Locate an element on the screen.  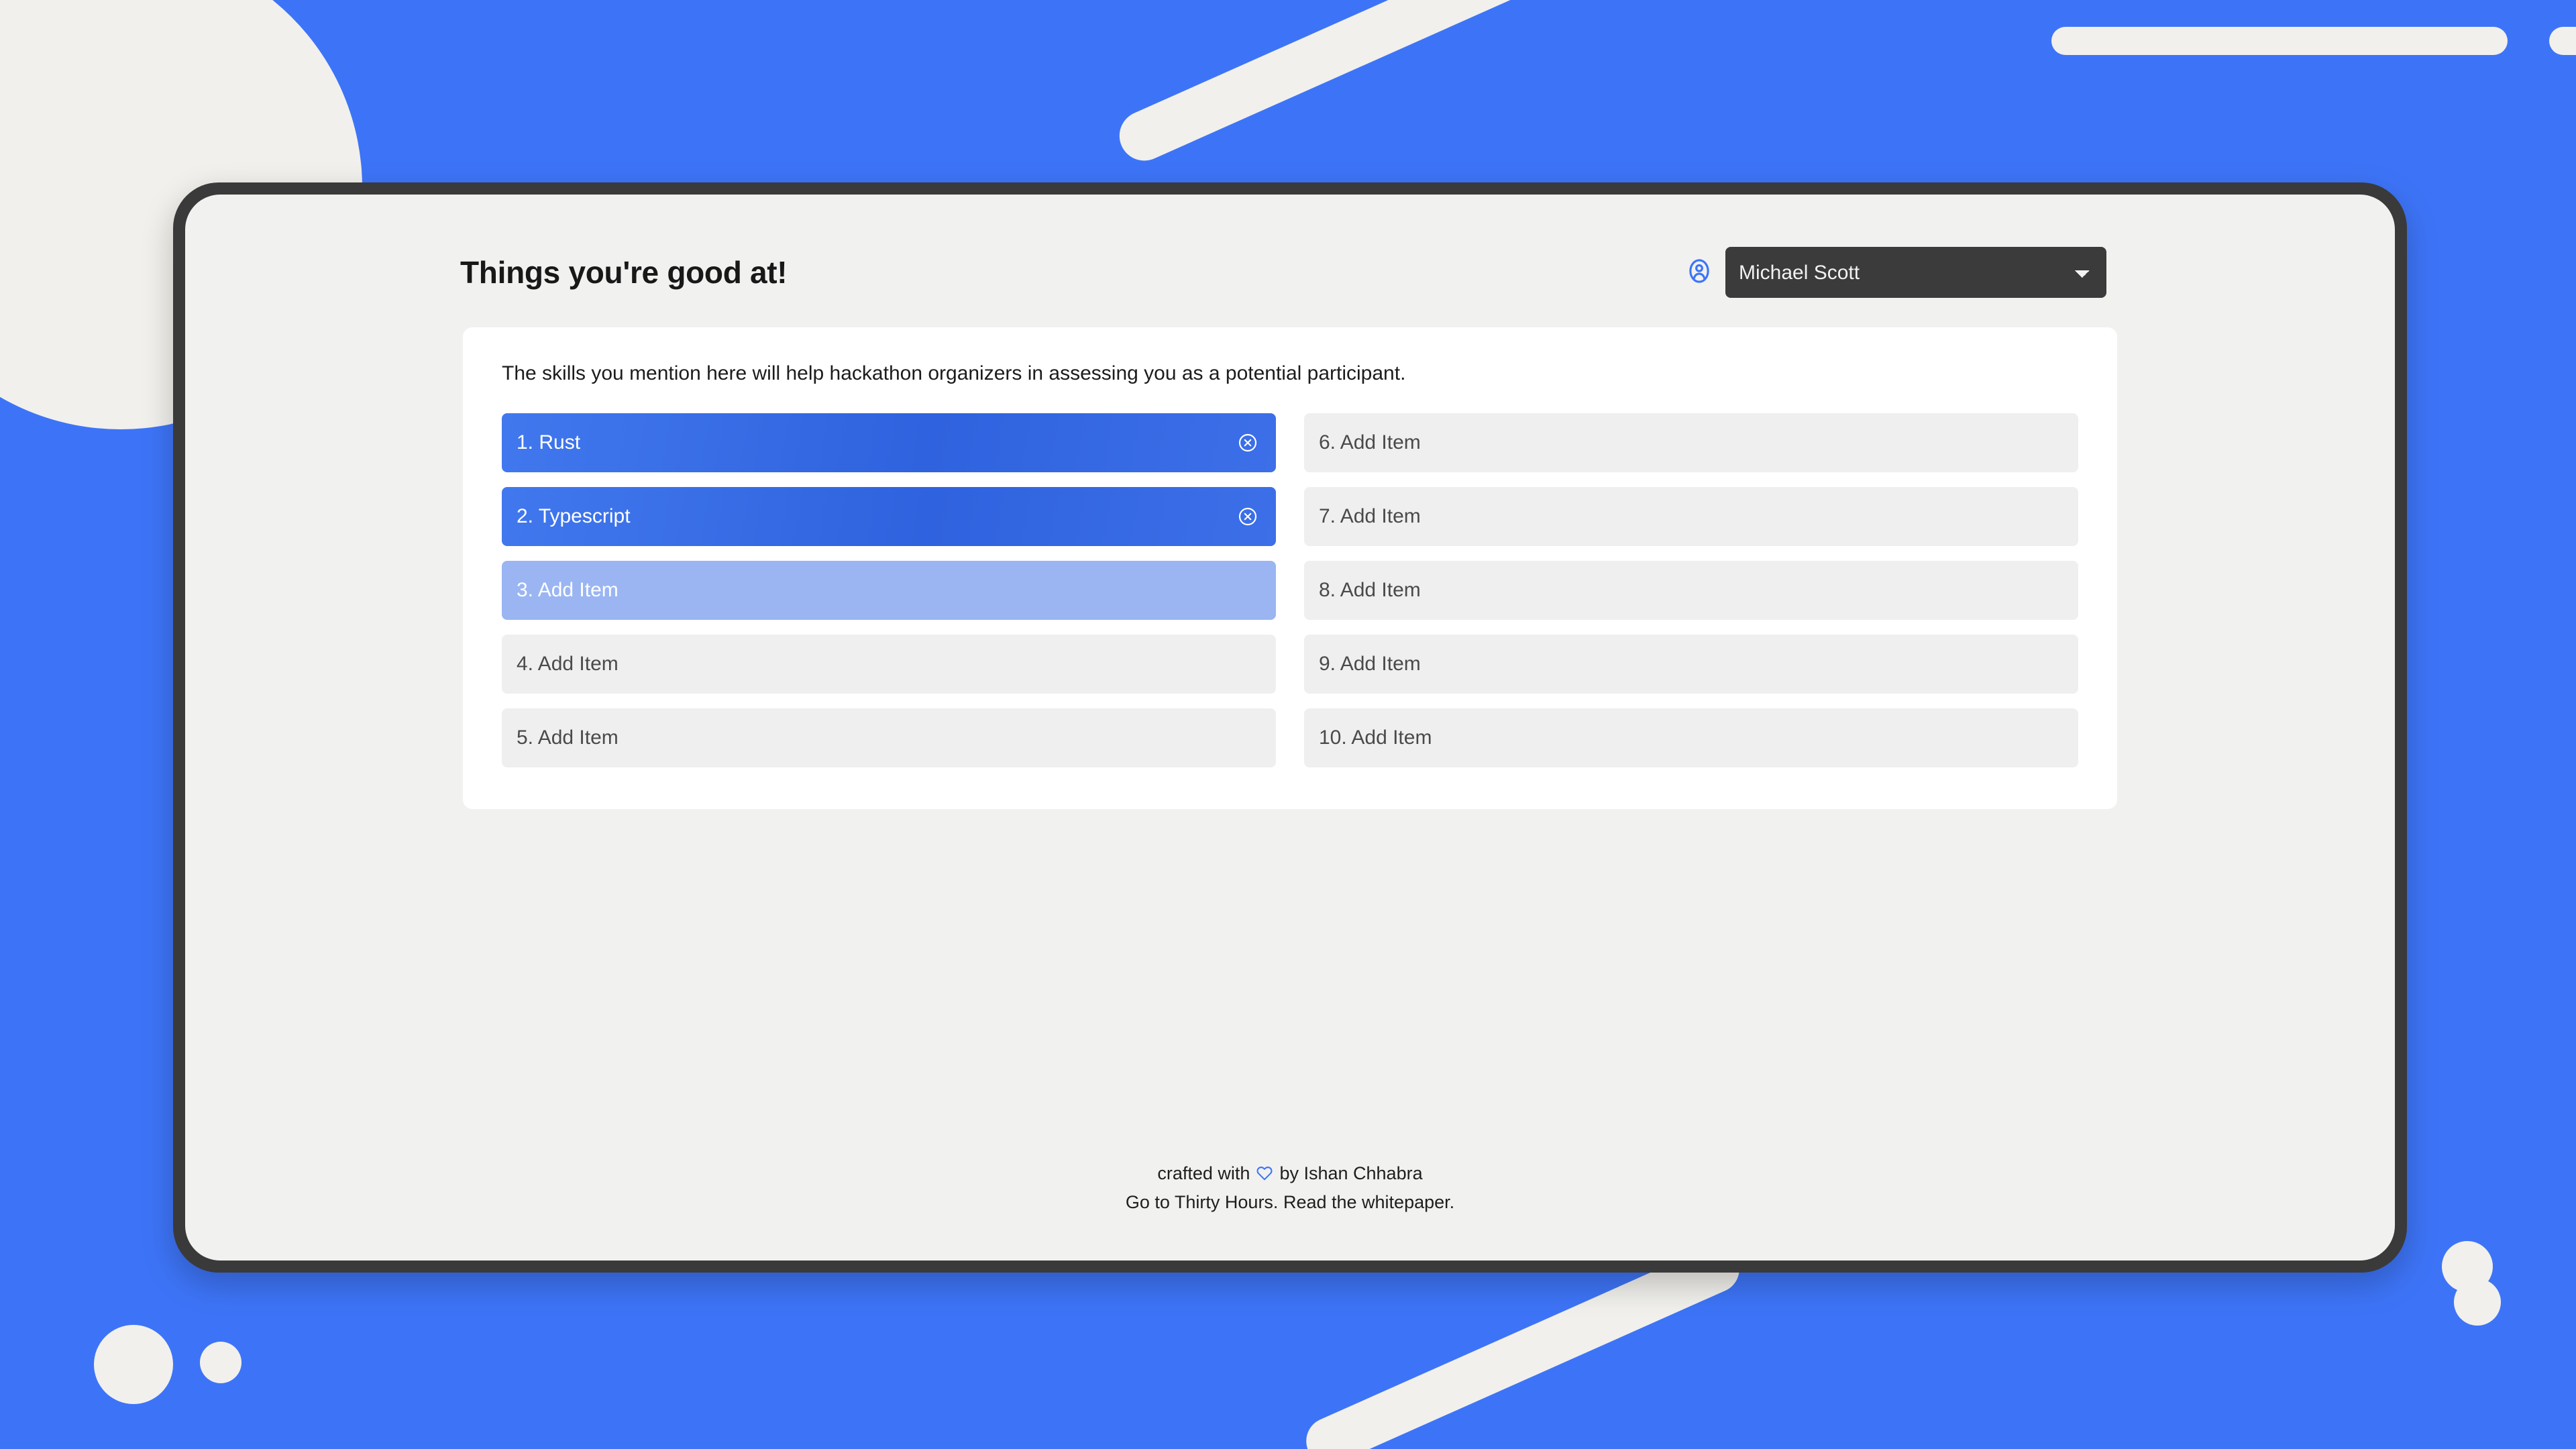
skill-item-1: 1. Rust is located at coordinates (889, 442).